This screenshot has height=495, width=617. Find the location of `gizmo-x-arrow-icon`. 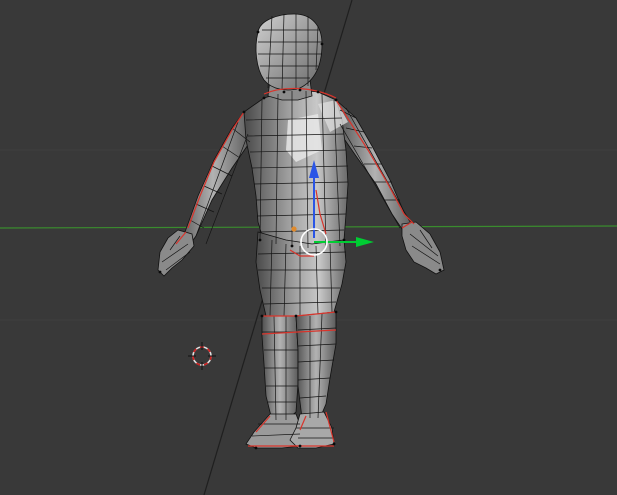

gizmo-x-arrow-icon is located at coordinates (365, 242).